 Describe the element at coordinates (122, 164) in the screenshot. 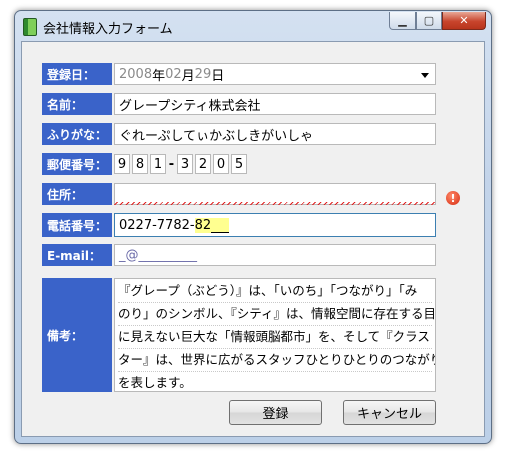

I see `zip-digit: 9` at that location.